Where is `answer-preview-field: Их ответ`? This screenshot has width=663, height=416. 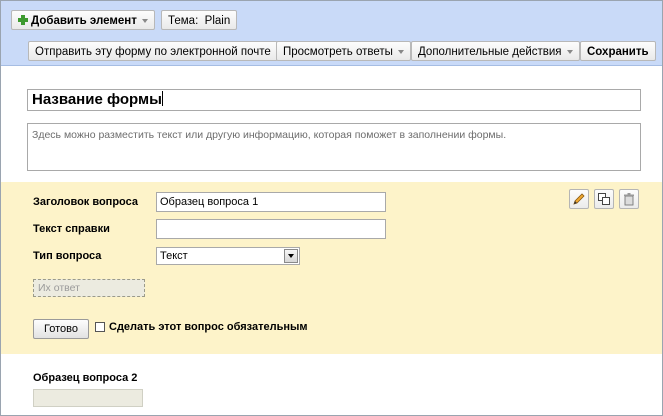
answer-preview-field: Их ответ is located at coordinates (89, 288).